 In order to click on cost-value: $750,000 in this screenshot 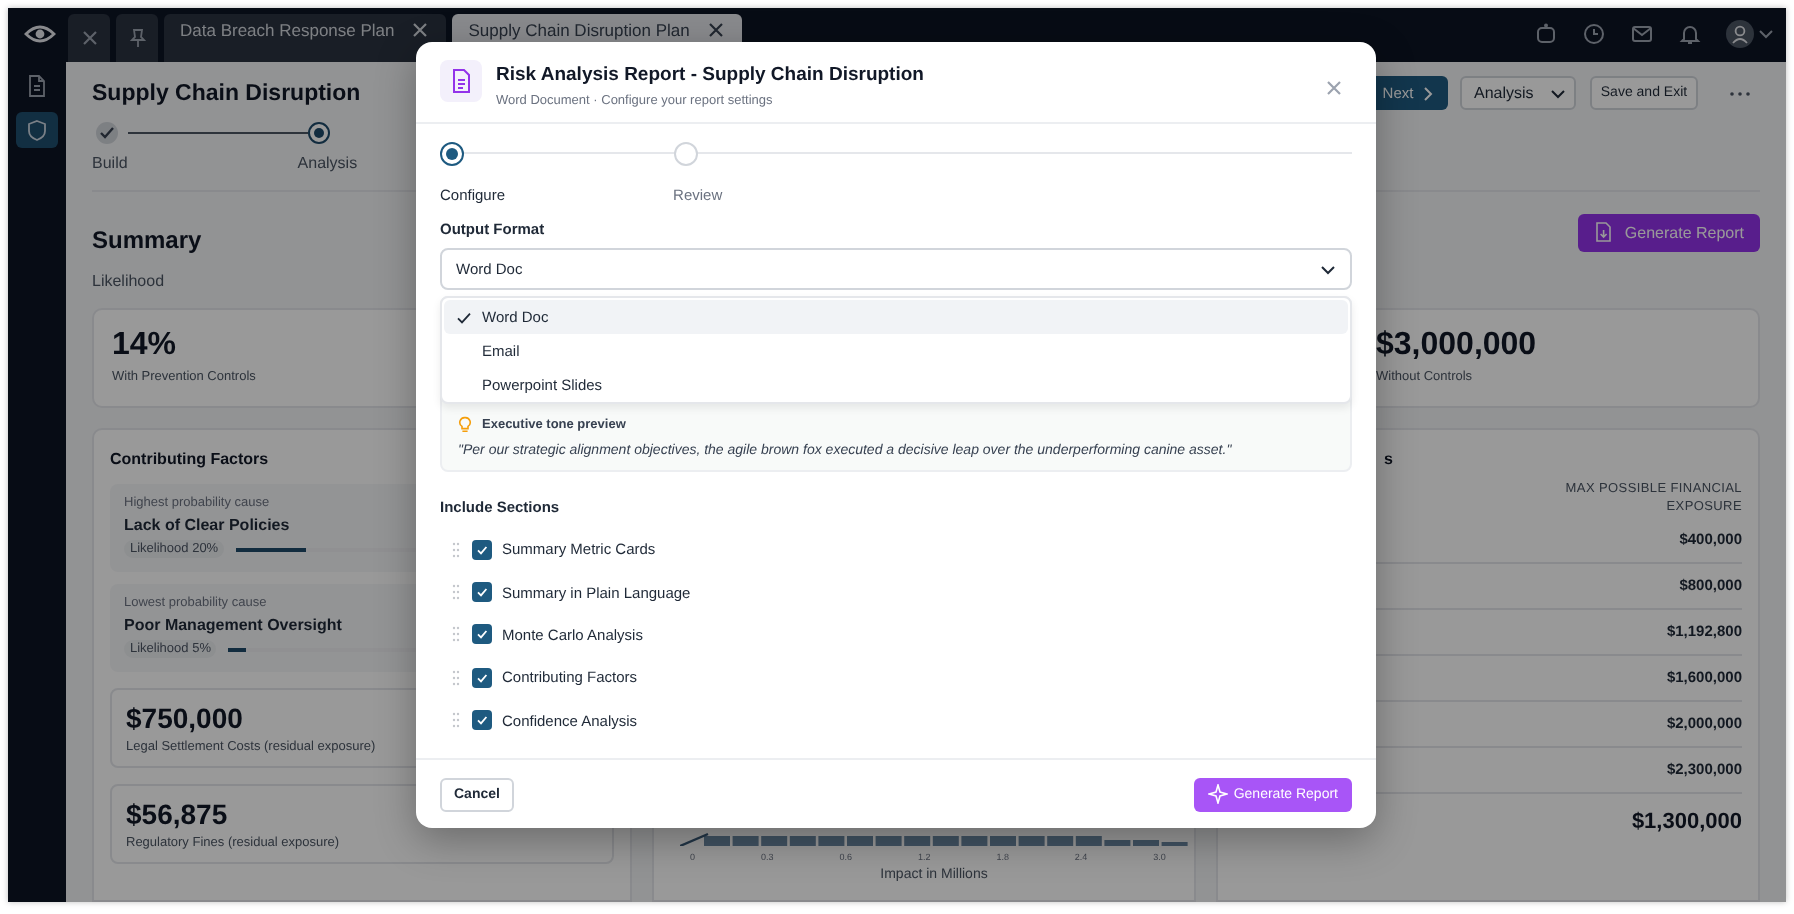, I will do `click(184, 718)`.